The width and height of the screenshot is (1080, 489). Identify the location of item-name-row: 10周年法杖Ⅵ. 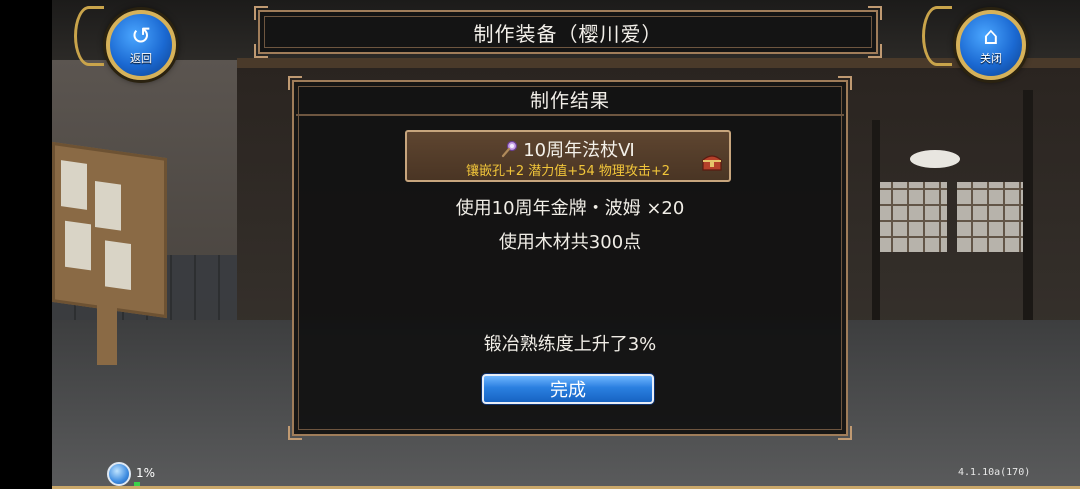
(568, 149).